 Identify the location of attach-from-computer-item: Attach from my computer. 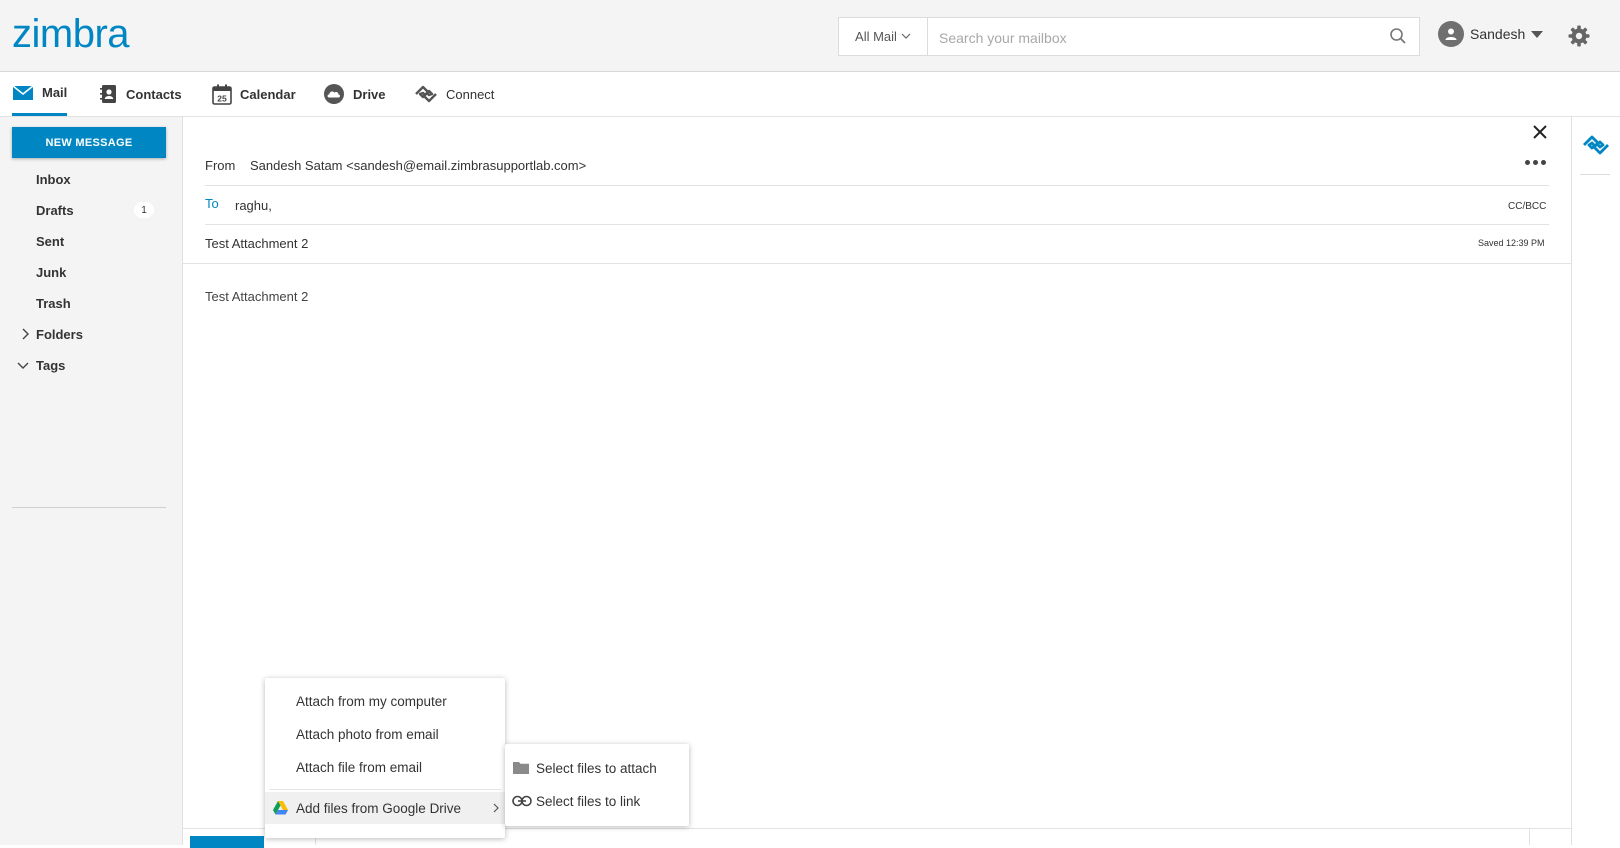
(385, 701).